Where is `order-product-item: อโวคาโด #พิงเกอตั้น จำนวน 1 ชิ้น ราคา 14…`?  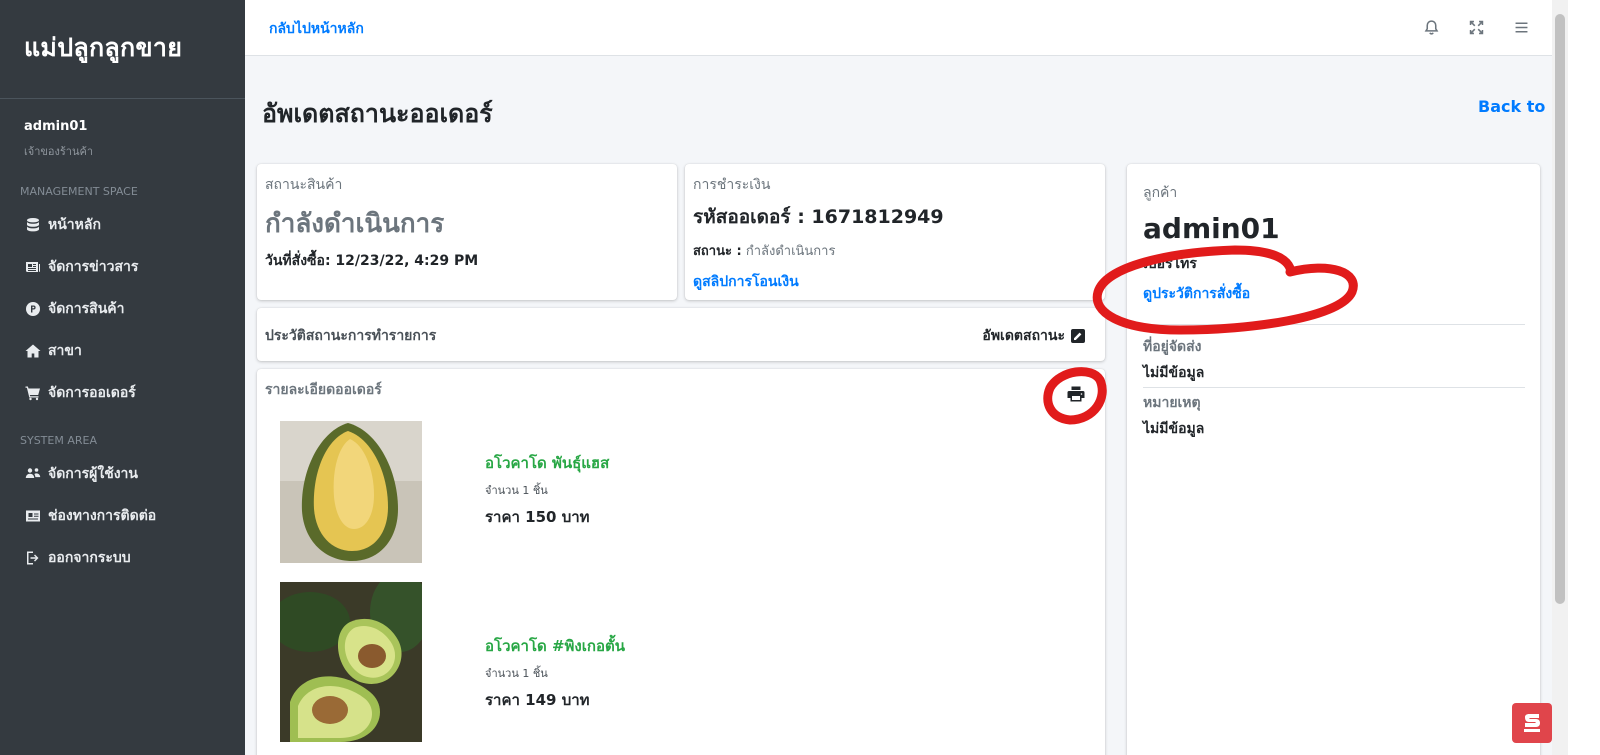
order-product-item: อโวคาโด #พิงเกอตั้น จำนวน 1 ชิ้น ราคา 14… is located at coordinates (590, 662).